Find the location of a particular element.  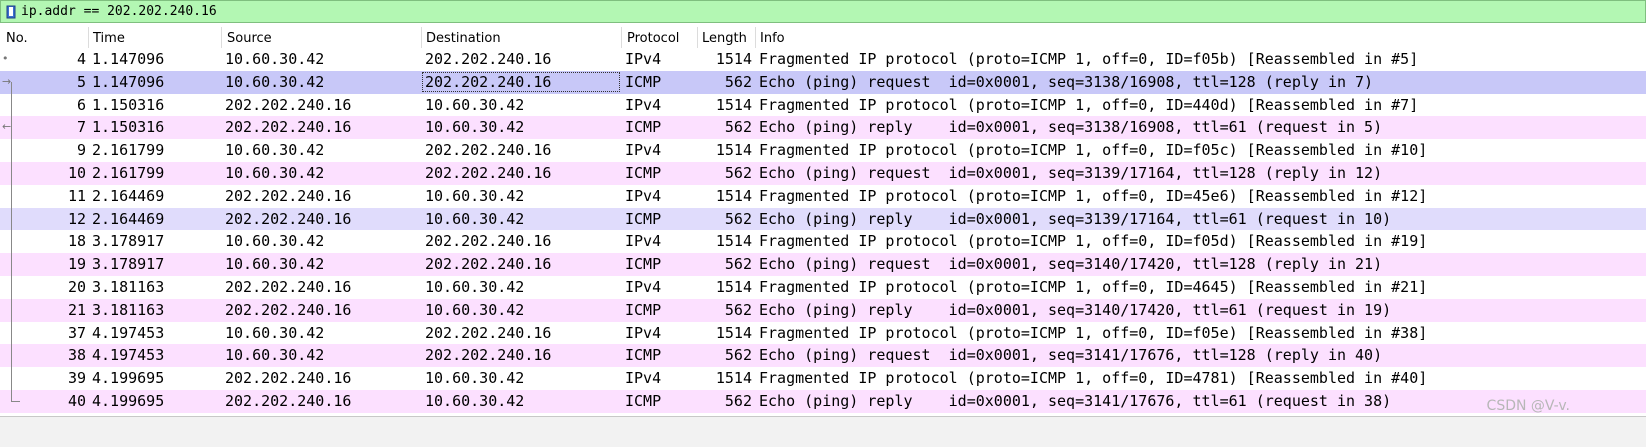

column-header-source: Source is located at coordinates (249, 39).